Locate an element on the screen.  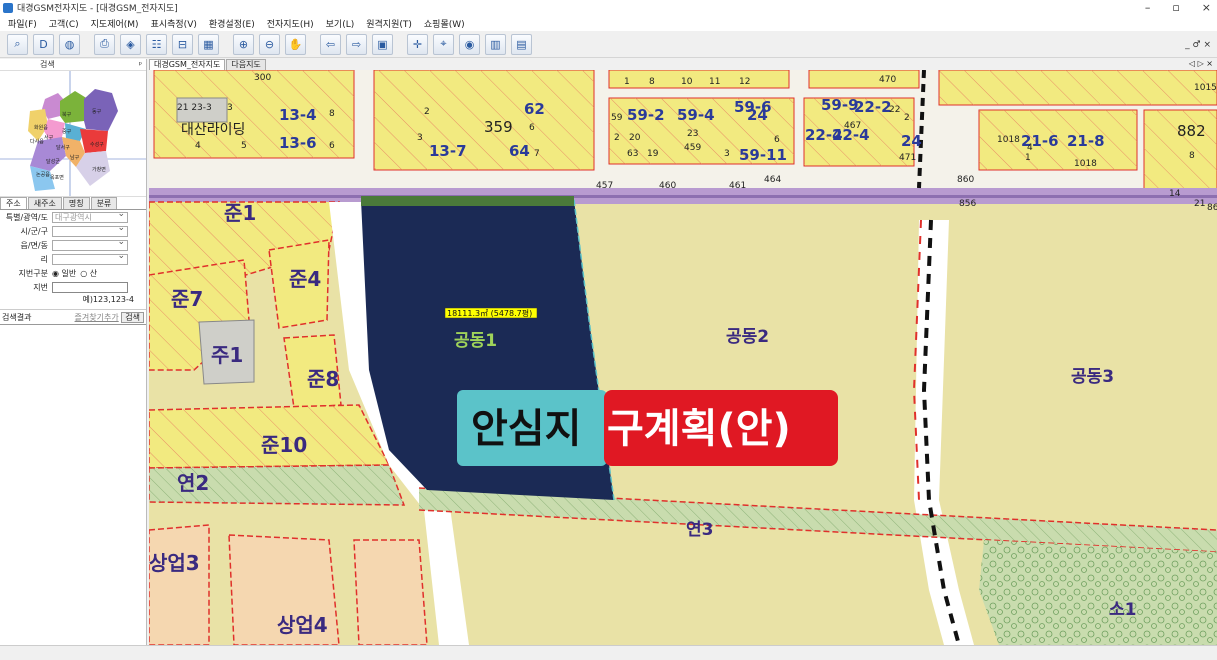
form-row-jibun: 지번 is located at coordinates (73, 287).